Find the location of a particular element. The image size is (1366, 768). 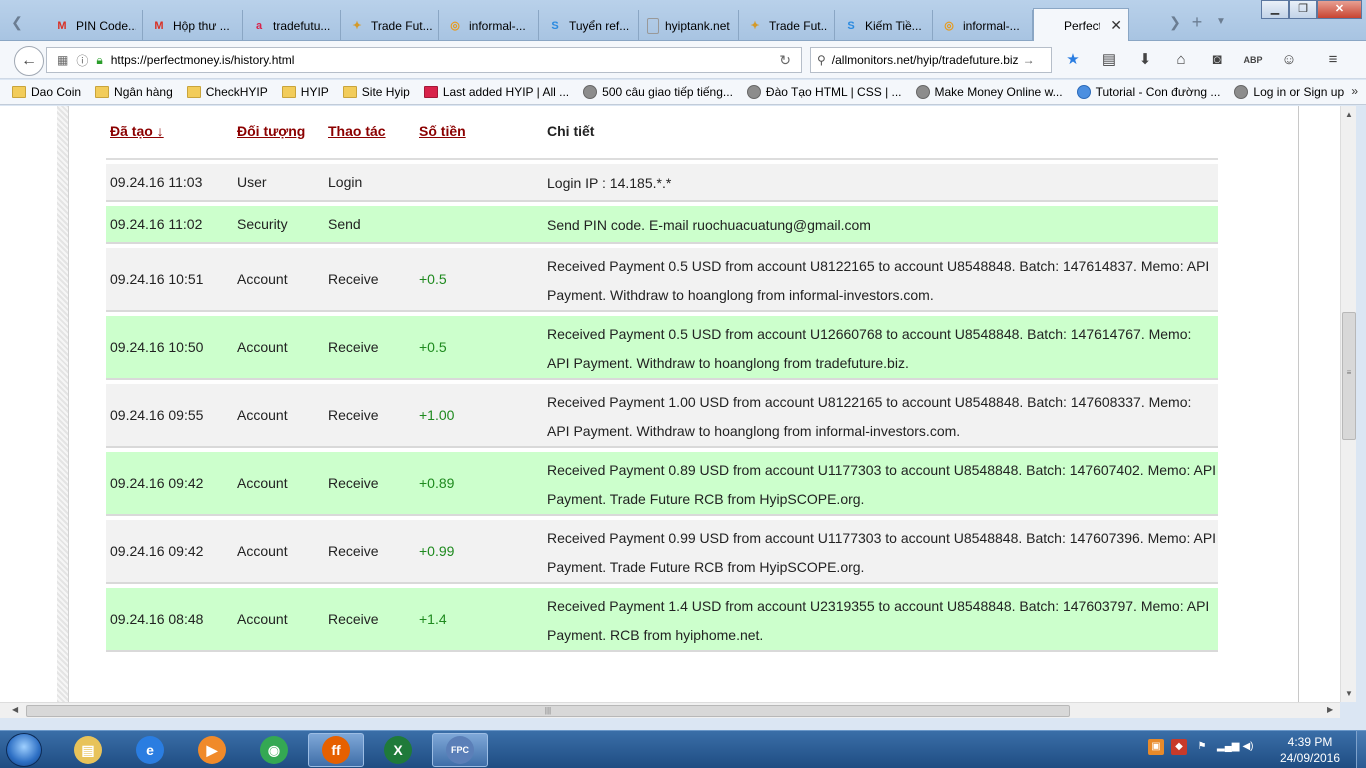

cell-object: Security is located at coordinates (262, 224).